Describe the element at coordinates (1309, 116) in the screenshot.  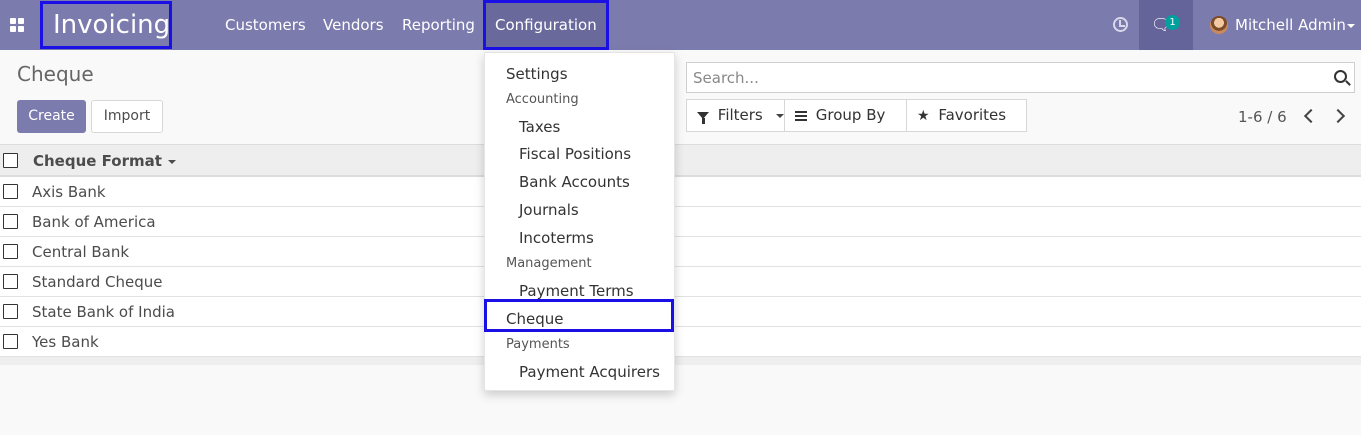
I see `chevron-left-icon` at that location.